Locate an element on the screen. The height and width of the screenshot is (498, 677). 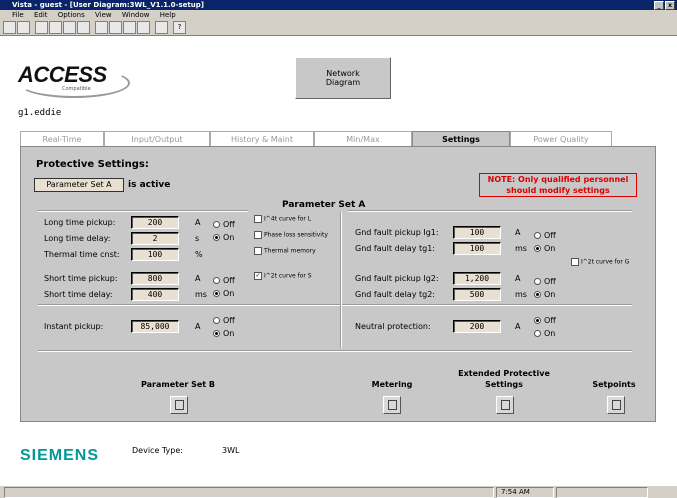
active-label: is active is located at coordinates (149, 185).